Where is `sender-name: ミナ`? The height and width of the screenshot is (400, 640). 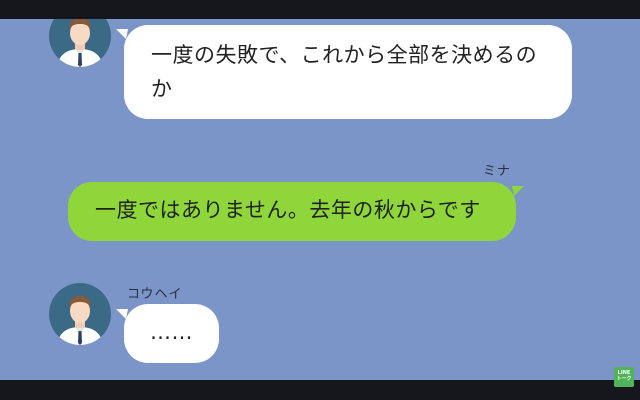
sender-name: ミナ is located at coordinates (497, 171).